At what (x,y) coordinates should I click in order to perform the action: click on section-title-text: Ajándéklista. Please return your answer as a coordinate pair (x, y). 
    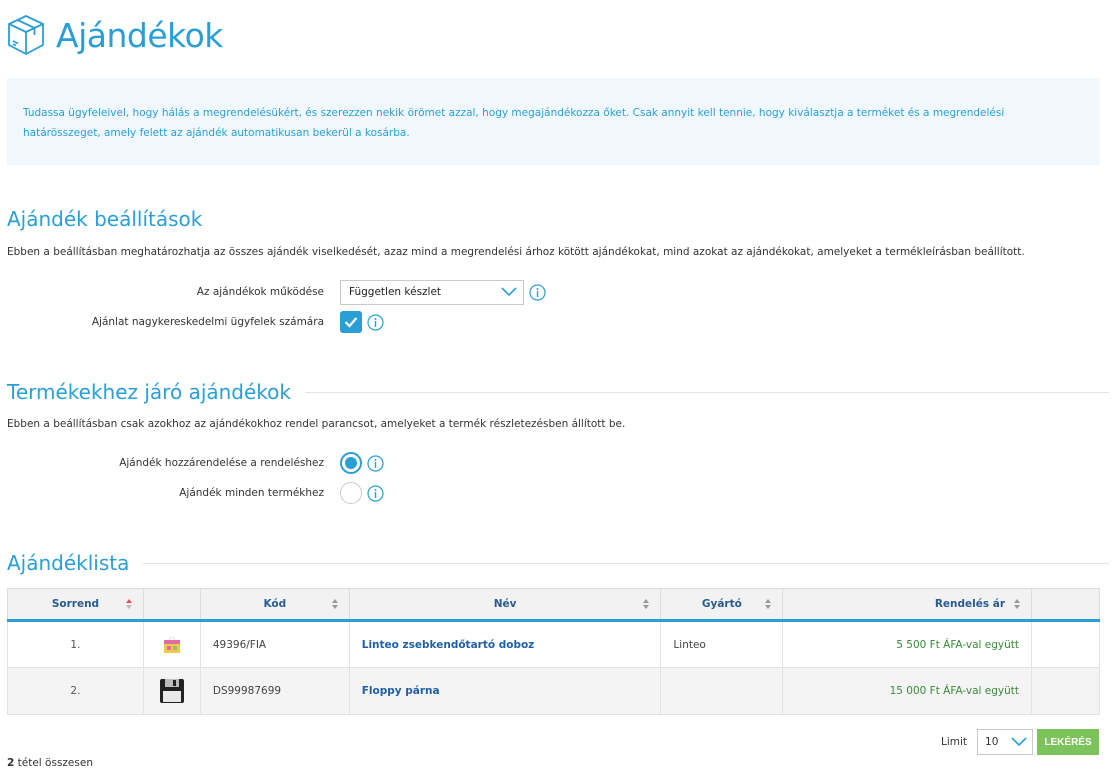
    Looking at the image, I should click on (68, 563).